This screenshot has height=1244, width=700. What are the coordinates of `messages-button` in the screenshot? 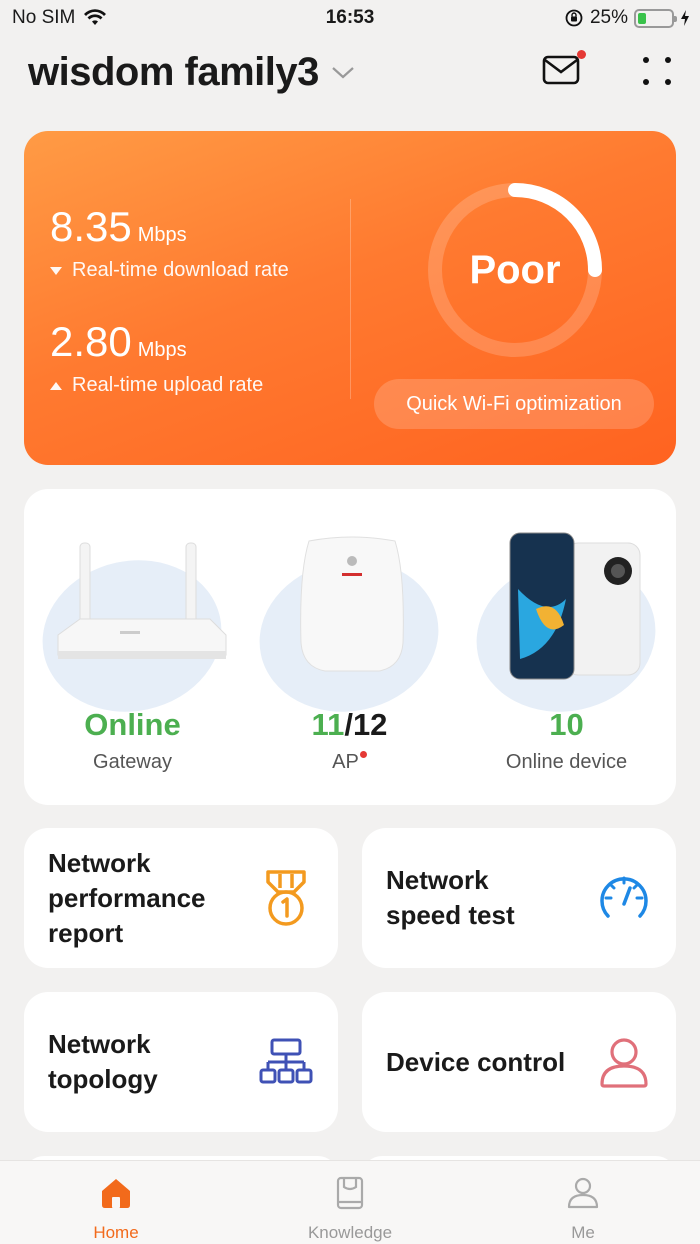 It's located at (564, 71).